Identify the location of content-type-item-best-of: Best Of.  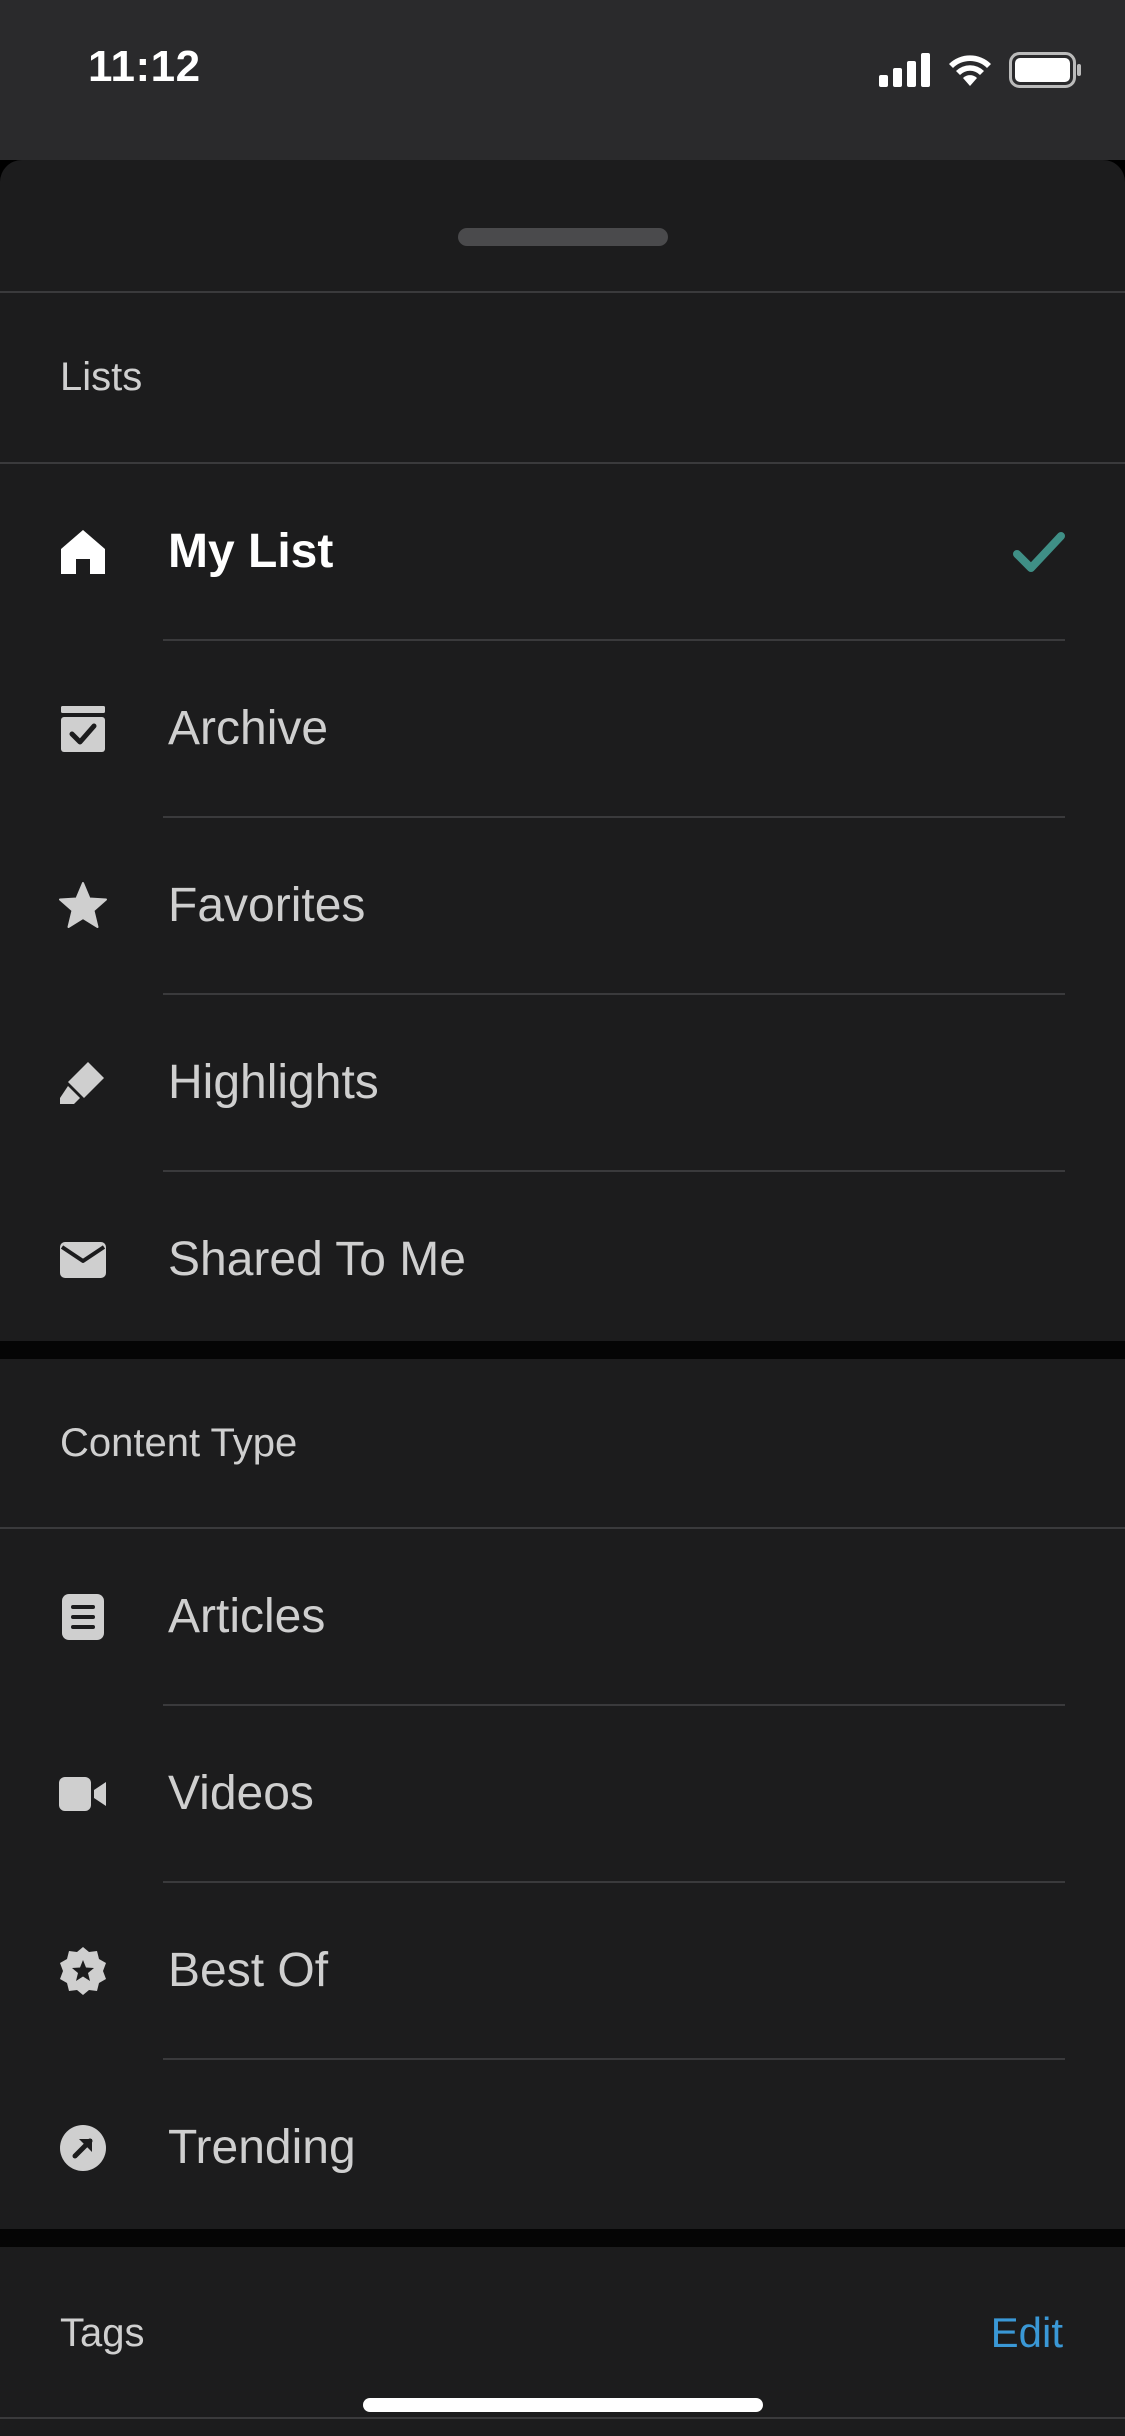
(562, 1971).